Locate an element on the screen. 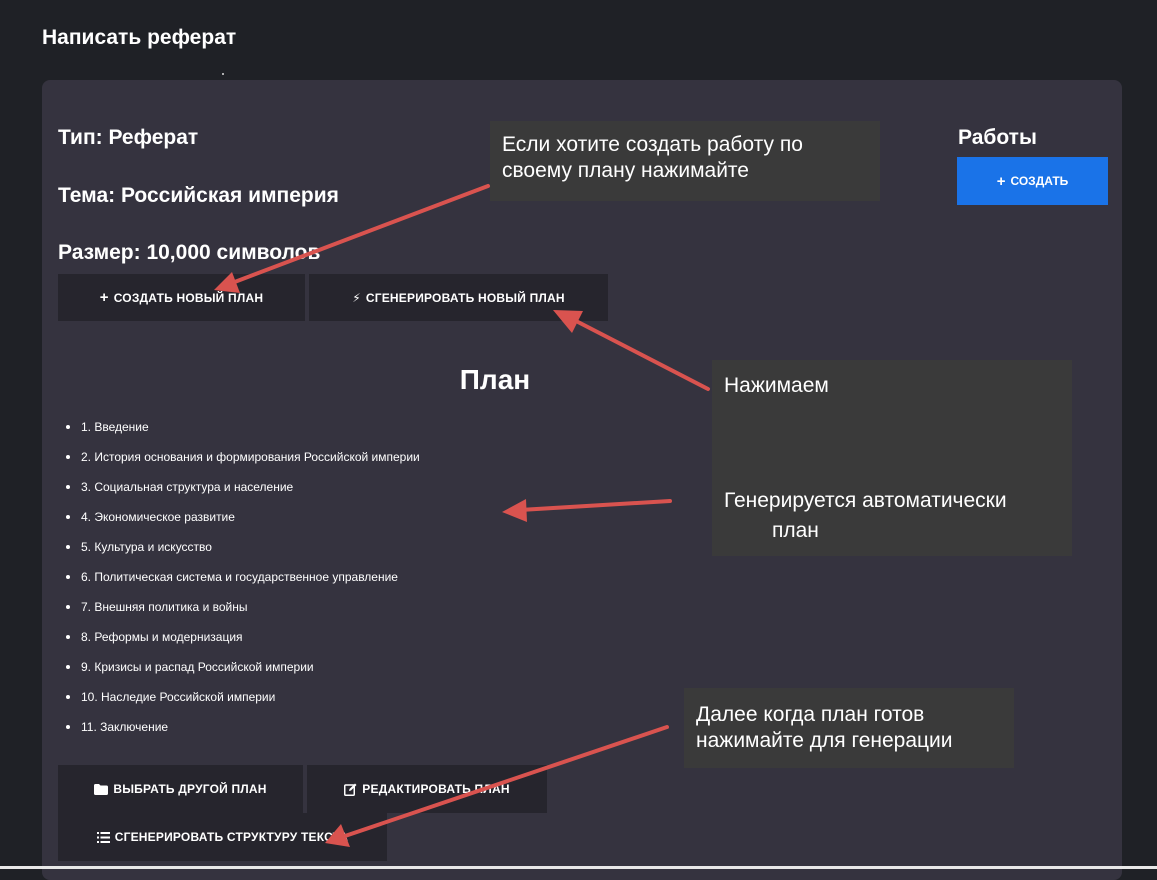 This screenshot has height=880, width=1157. plan-item: 10. Наследие Российской империи is located at coordinates (243, 704).